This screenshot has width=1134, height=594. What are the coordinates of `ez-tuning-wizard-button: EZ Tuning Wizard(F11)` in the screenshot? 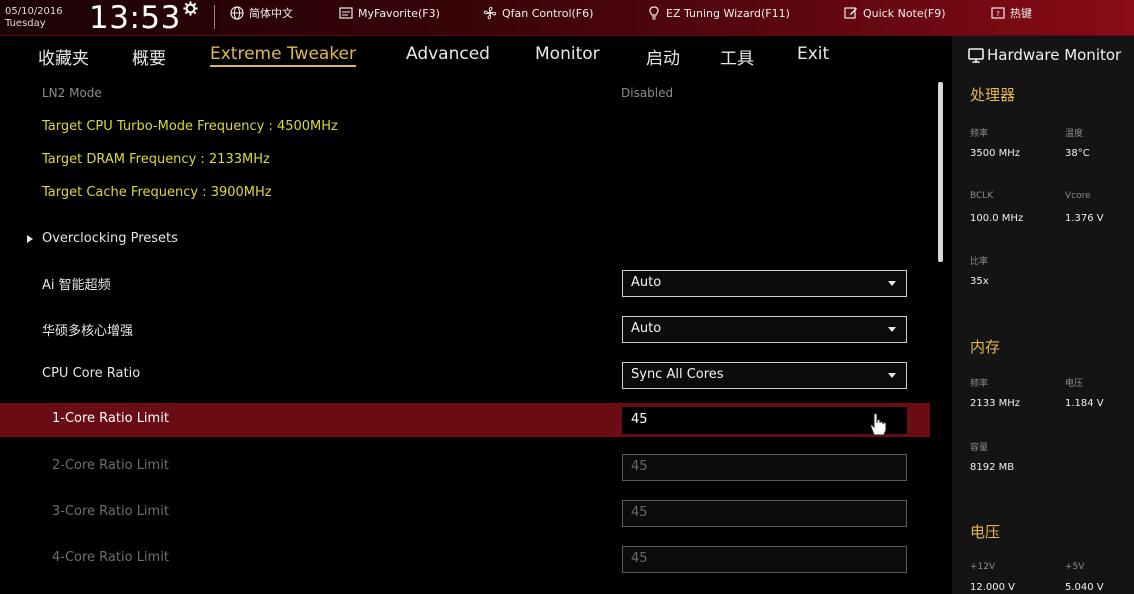 It's located at (718, 13).